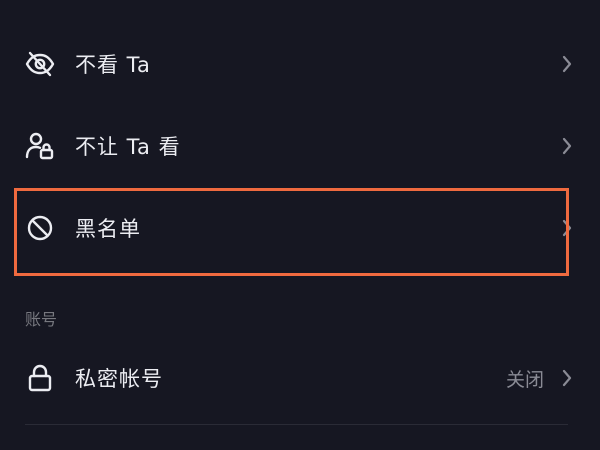 This screenshot has width=600, height=450. Describe the element at coordinates (41, 319) in the screenshot. I see `section-header-account: 账号` at that location.